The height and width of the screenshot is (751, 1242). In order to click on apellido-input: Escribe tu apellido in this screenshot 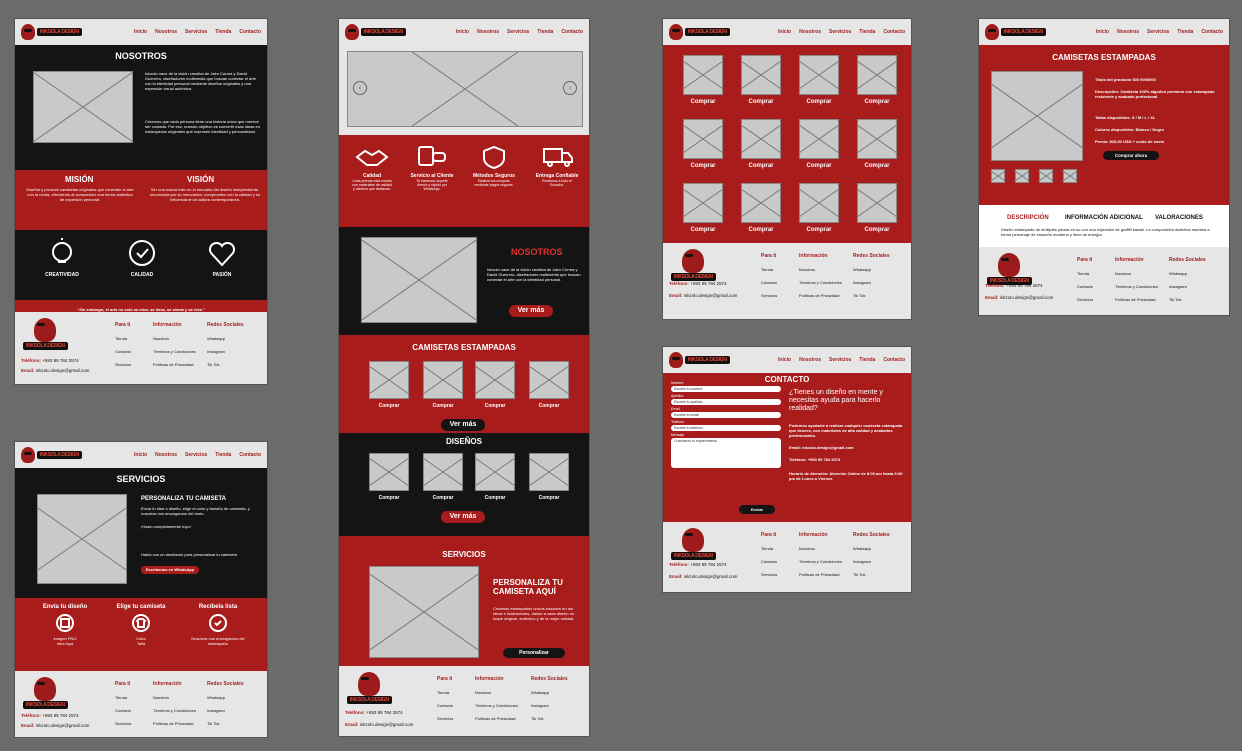, I will do `click(726, 402)`.